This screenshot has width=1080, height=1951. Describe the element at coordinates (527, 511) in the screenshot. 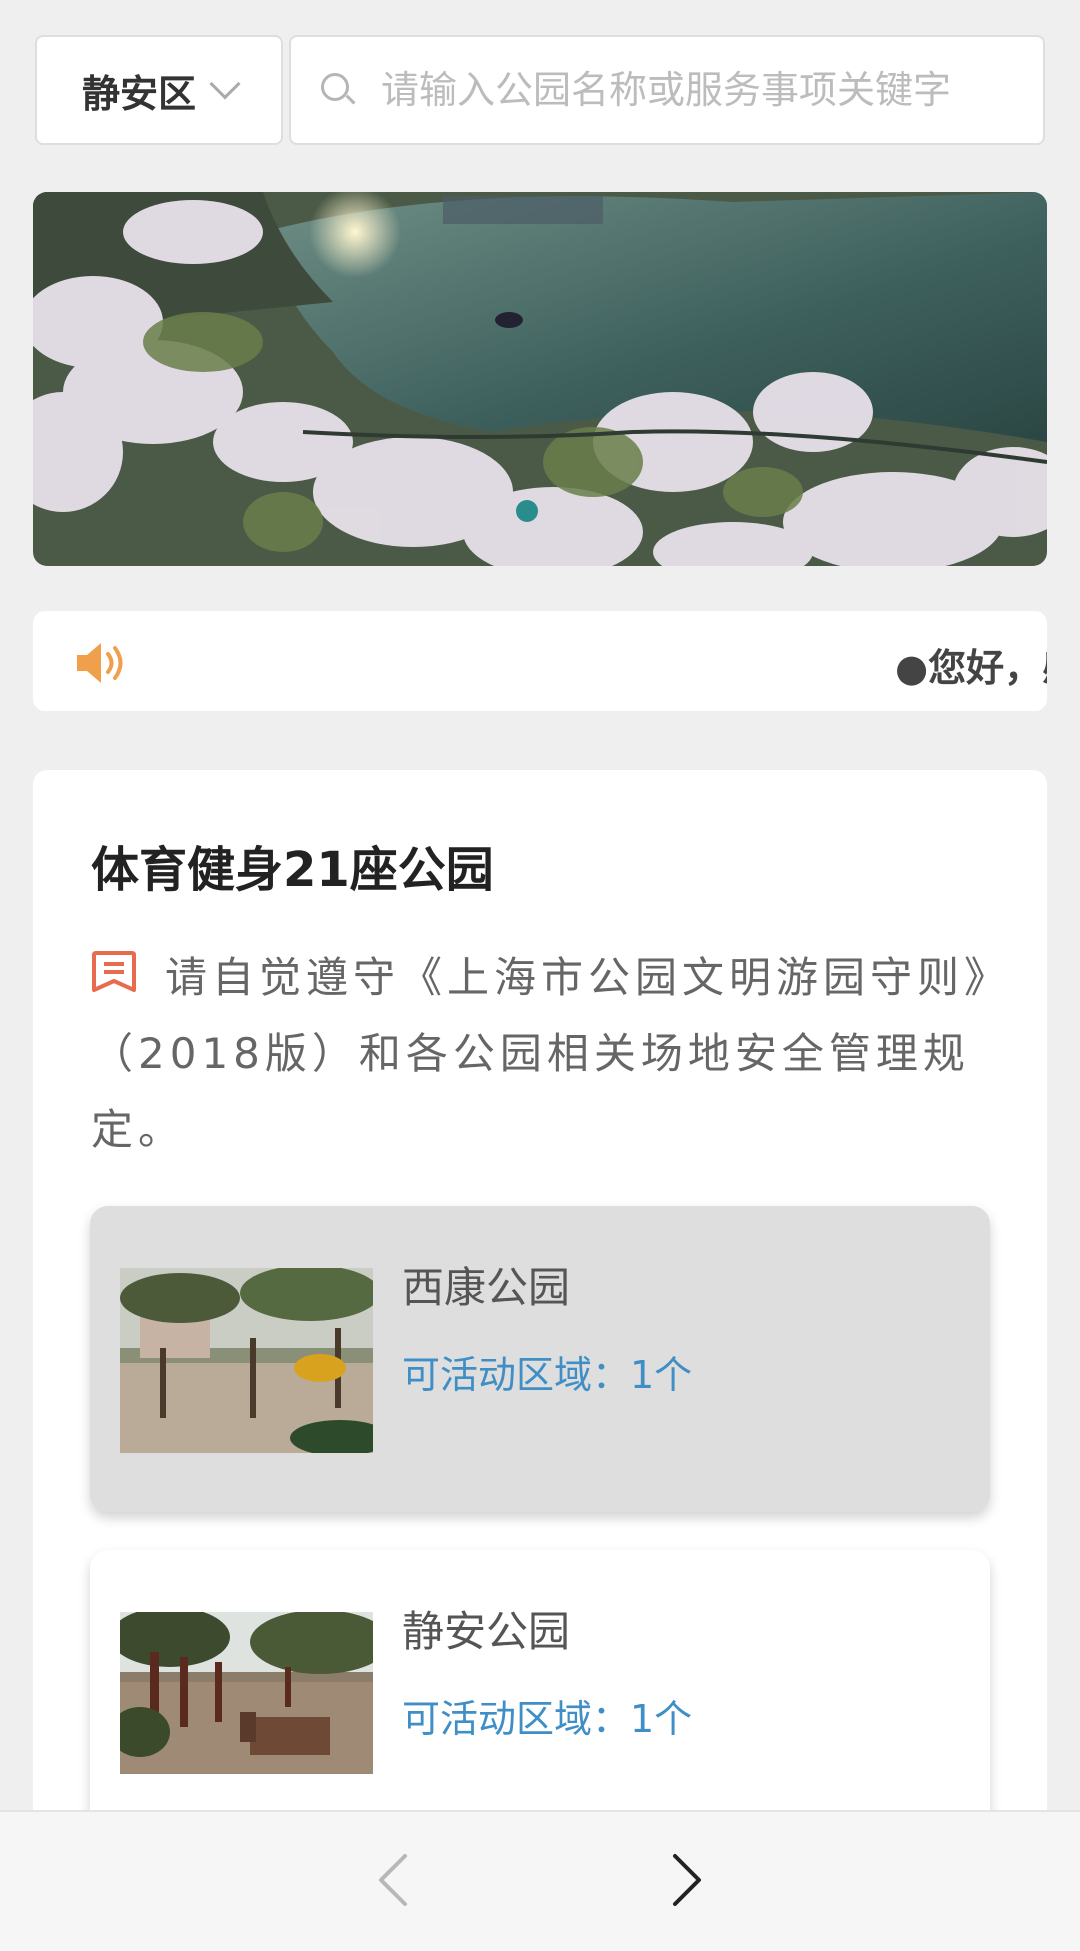

I see `carousel-indicator` at that location.